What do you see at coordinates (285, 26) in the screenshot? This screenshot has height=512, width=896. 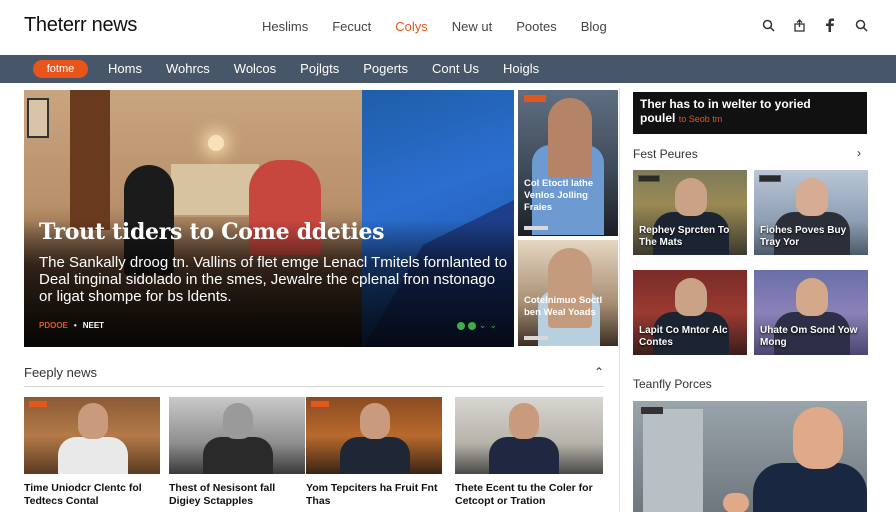 I see `top-nav-item-heslims: Heslims` at bounding box center [285, 26].